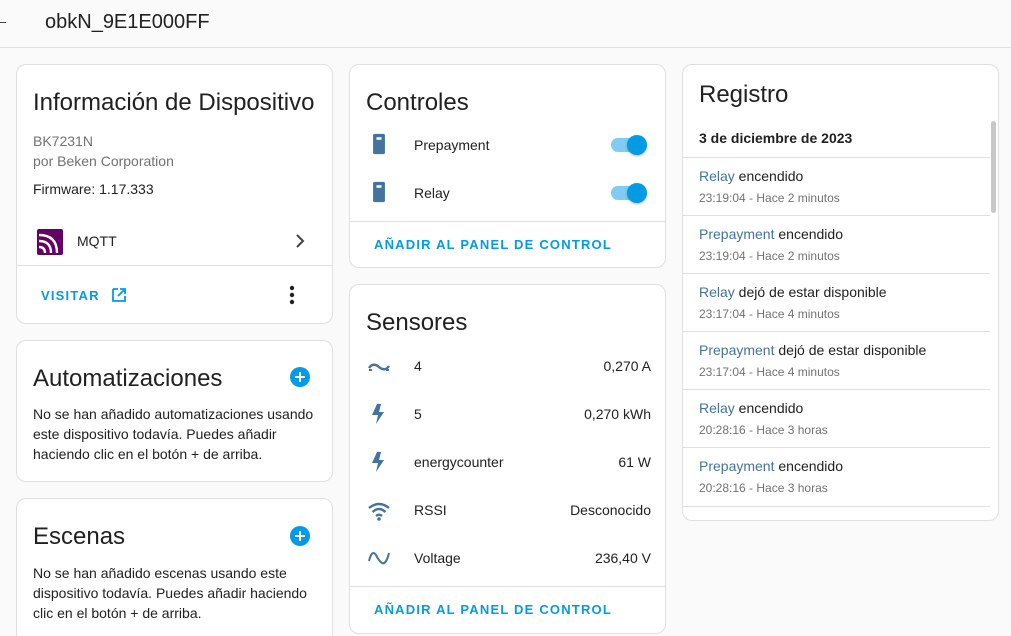 The height and width of the screenshot is (636, 1011). I want to click on top-bar: obkN_9E1E000FF, so click(505, 24).